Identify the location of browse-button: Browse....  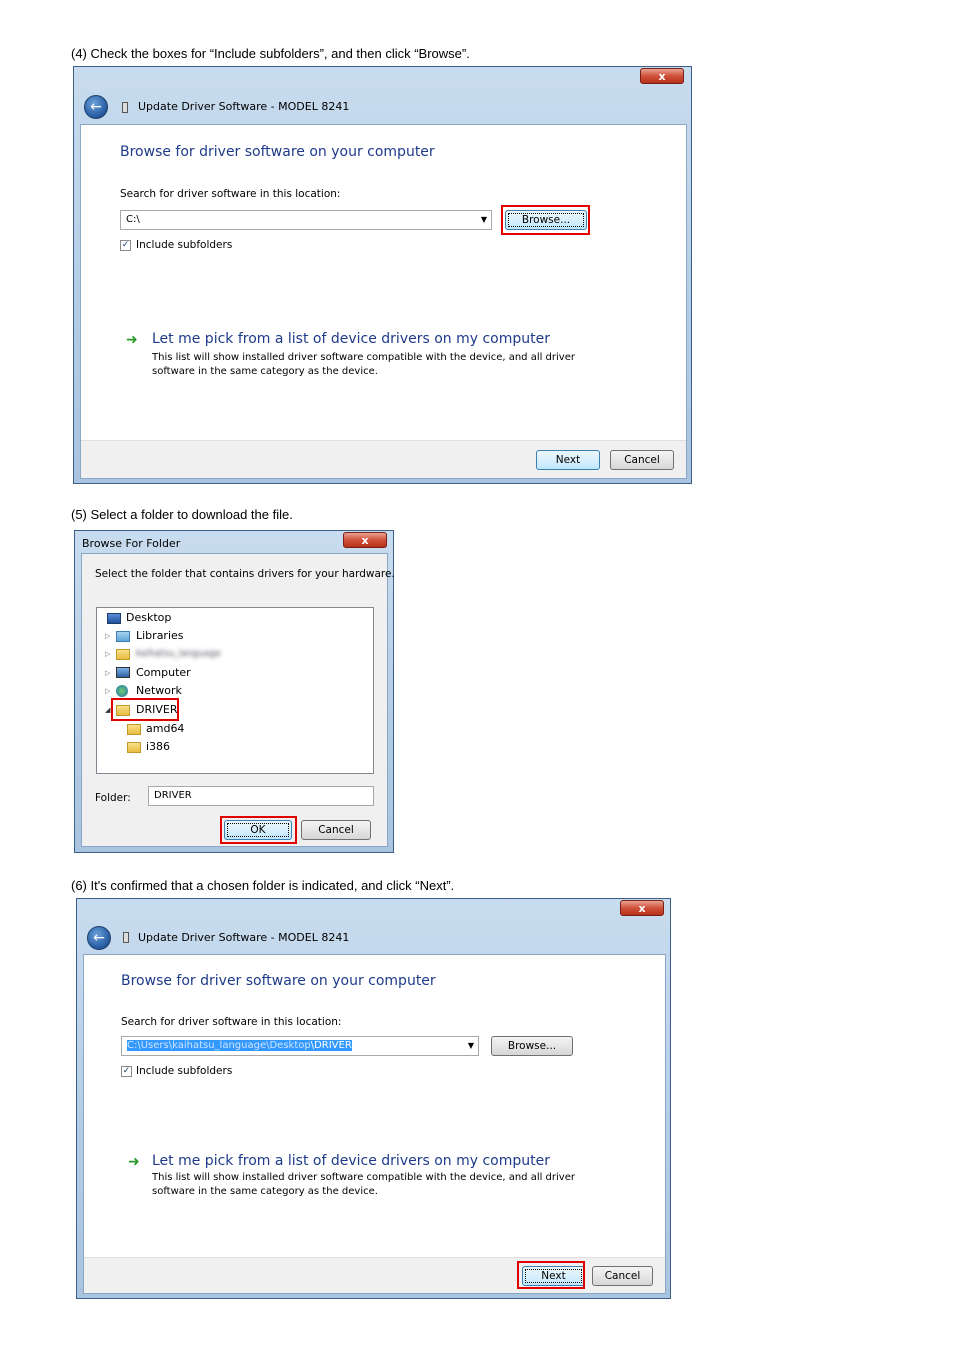
(532, 1046).